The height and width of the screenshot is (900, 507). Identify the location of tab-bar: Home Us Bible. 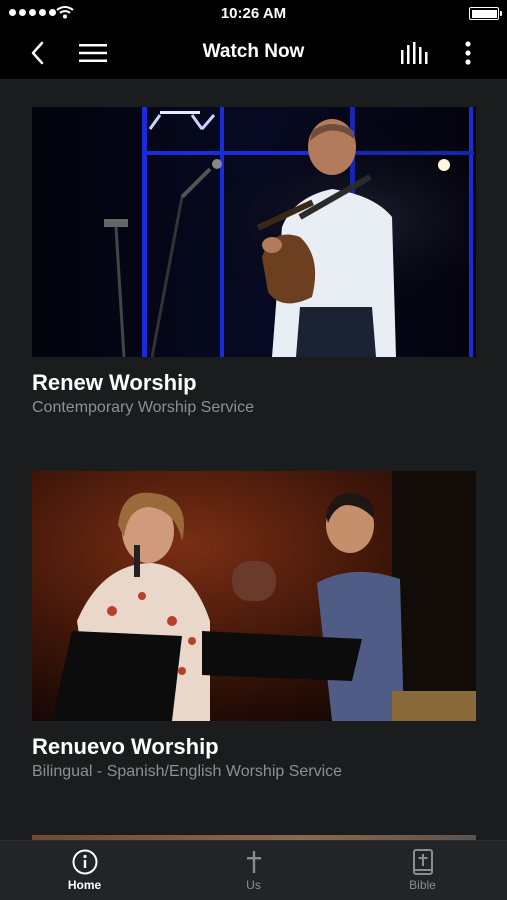
(253, 870).